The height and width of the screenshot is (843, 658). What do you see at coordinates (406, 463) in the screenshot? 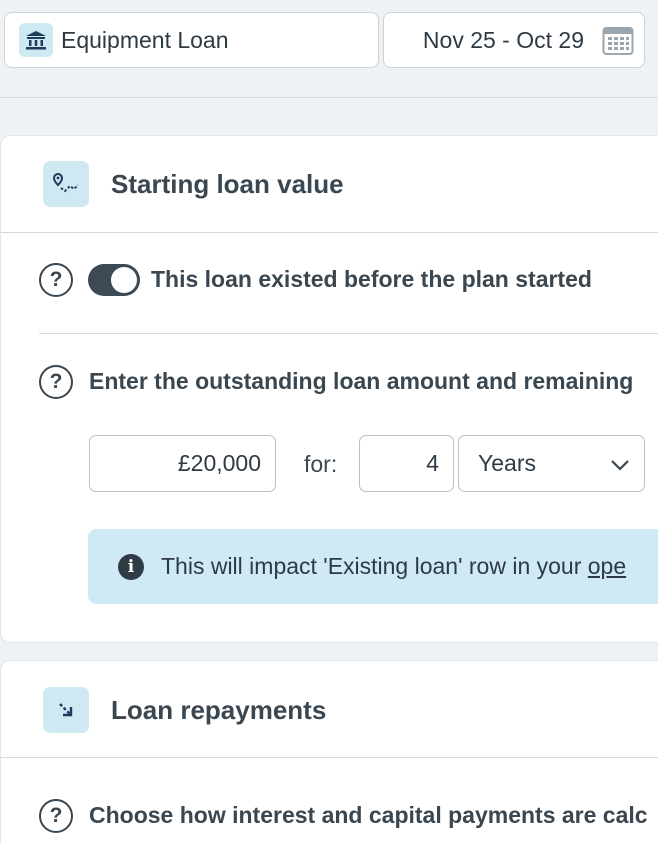
I see `term-length-input: 4` at bounding box center [406, 463].